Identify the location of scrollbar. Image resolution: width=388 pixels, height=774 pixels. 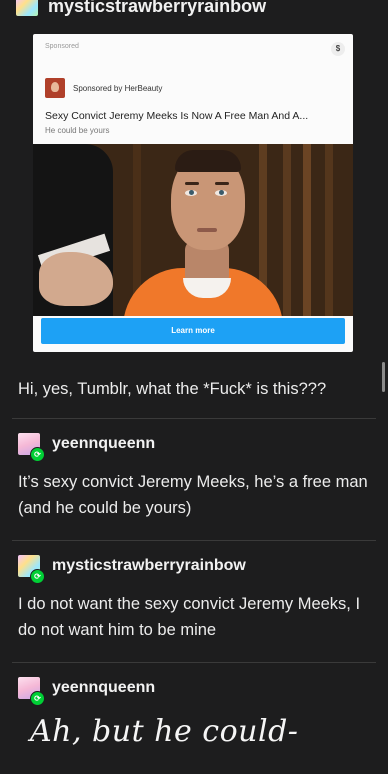
(383, 377).